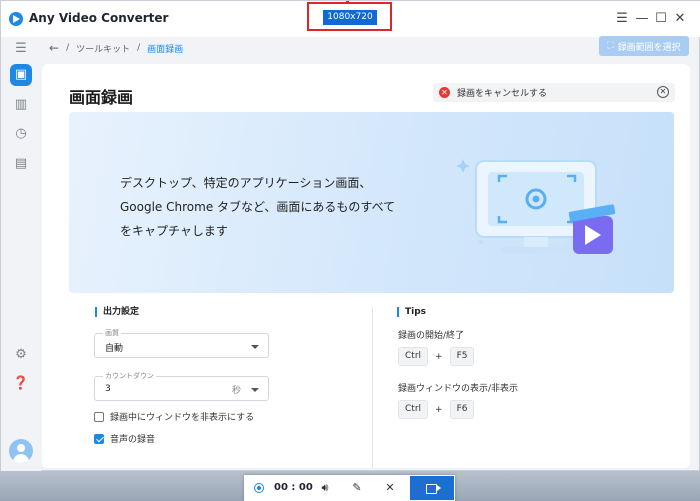  What do you see at coordinates (21, 164) in the screenshot?
I see `bookmark-icon: ▤` at bounding box center [21, 164].